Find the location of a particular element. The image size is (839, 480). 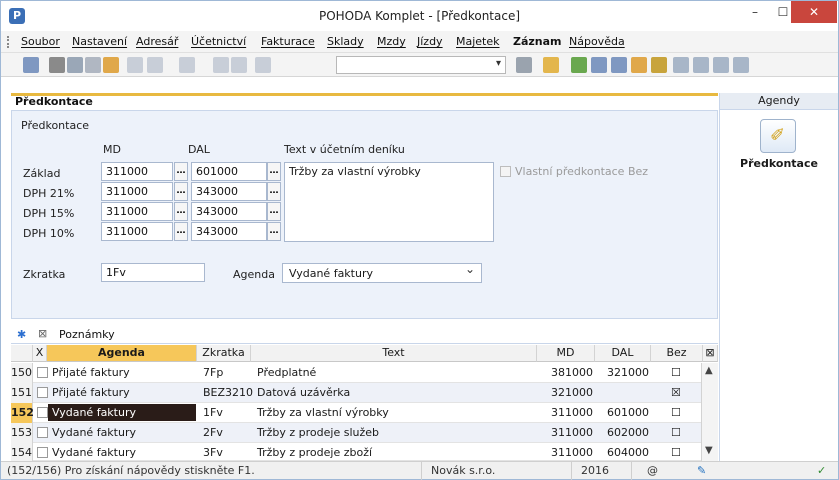

md-field-zaklad: 311000 is located at coordinates (137, 171).